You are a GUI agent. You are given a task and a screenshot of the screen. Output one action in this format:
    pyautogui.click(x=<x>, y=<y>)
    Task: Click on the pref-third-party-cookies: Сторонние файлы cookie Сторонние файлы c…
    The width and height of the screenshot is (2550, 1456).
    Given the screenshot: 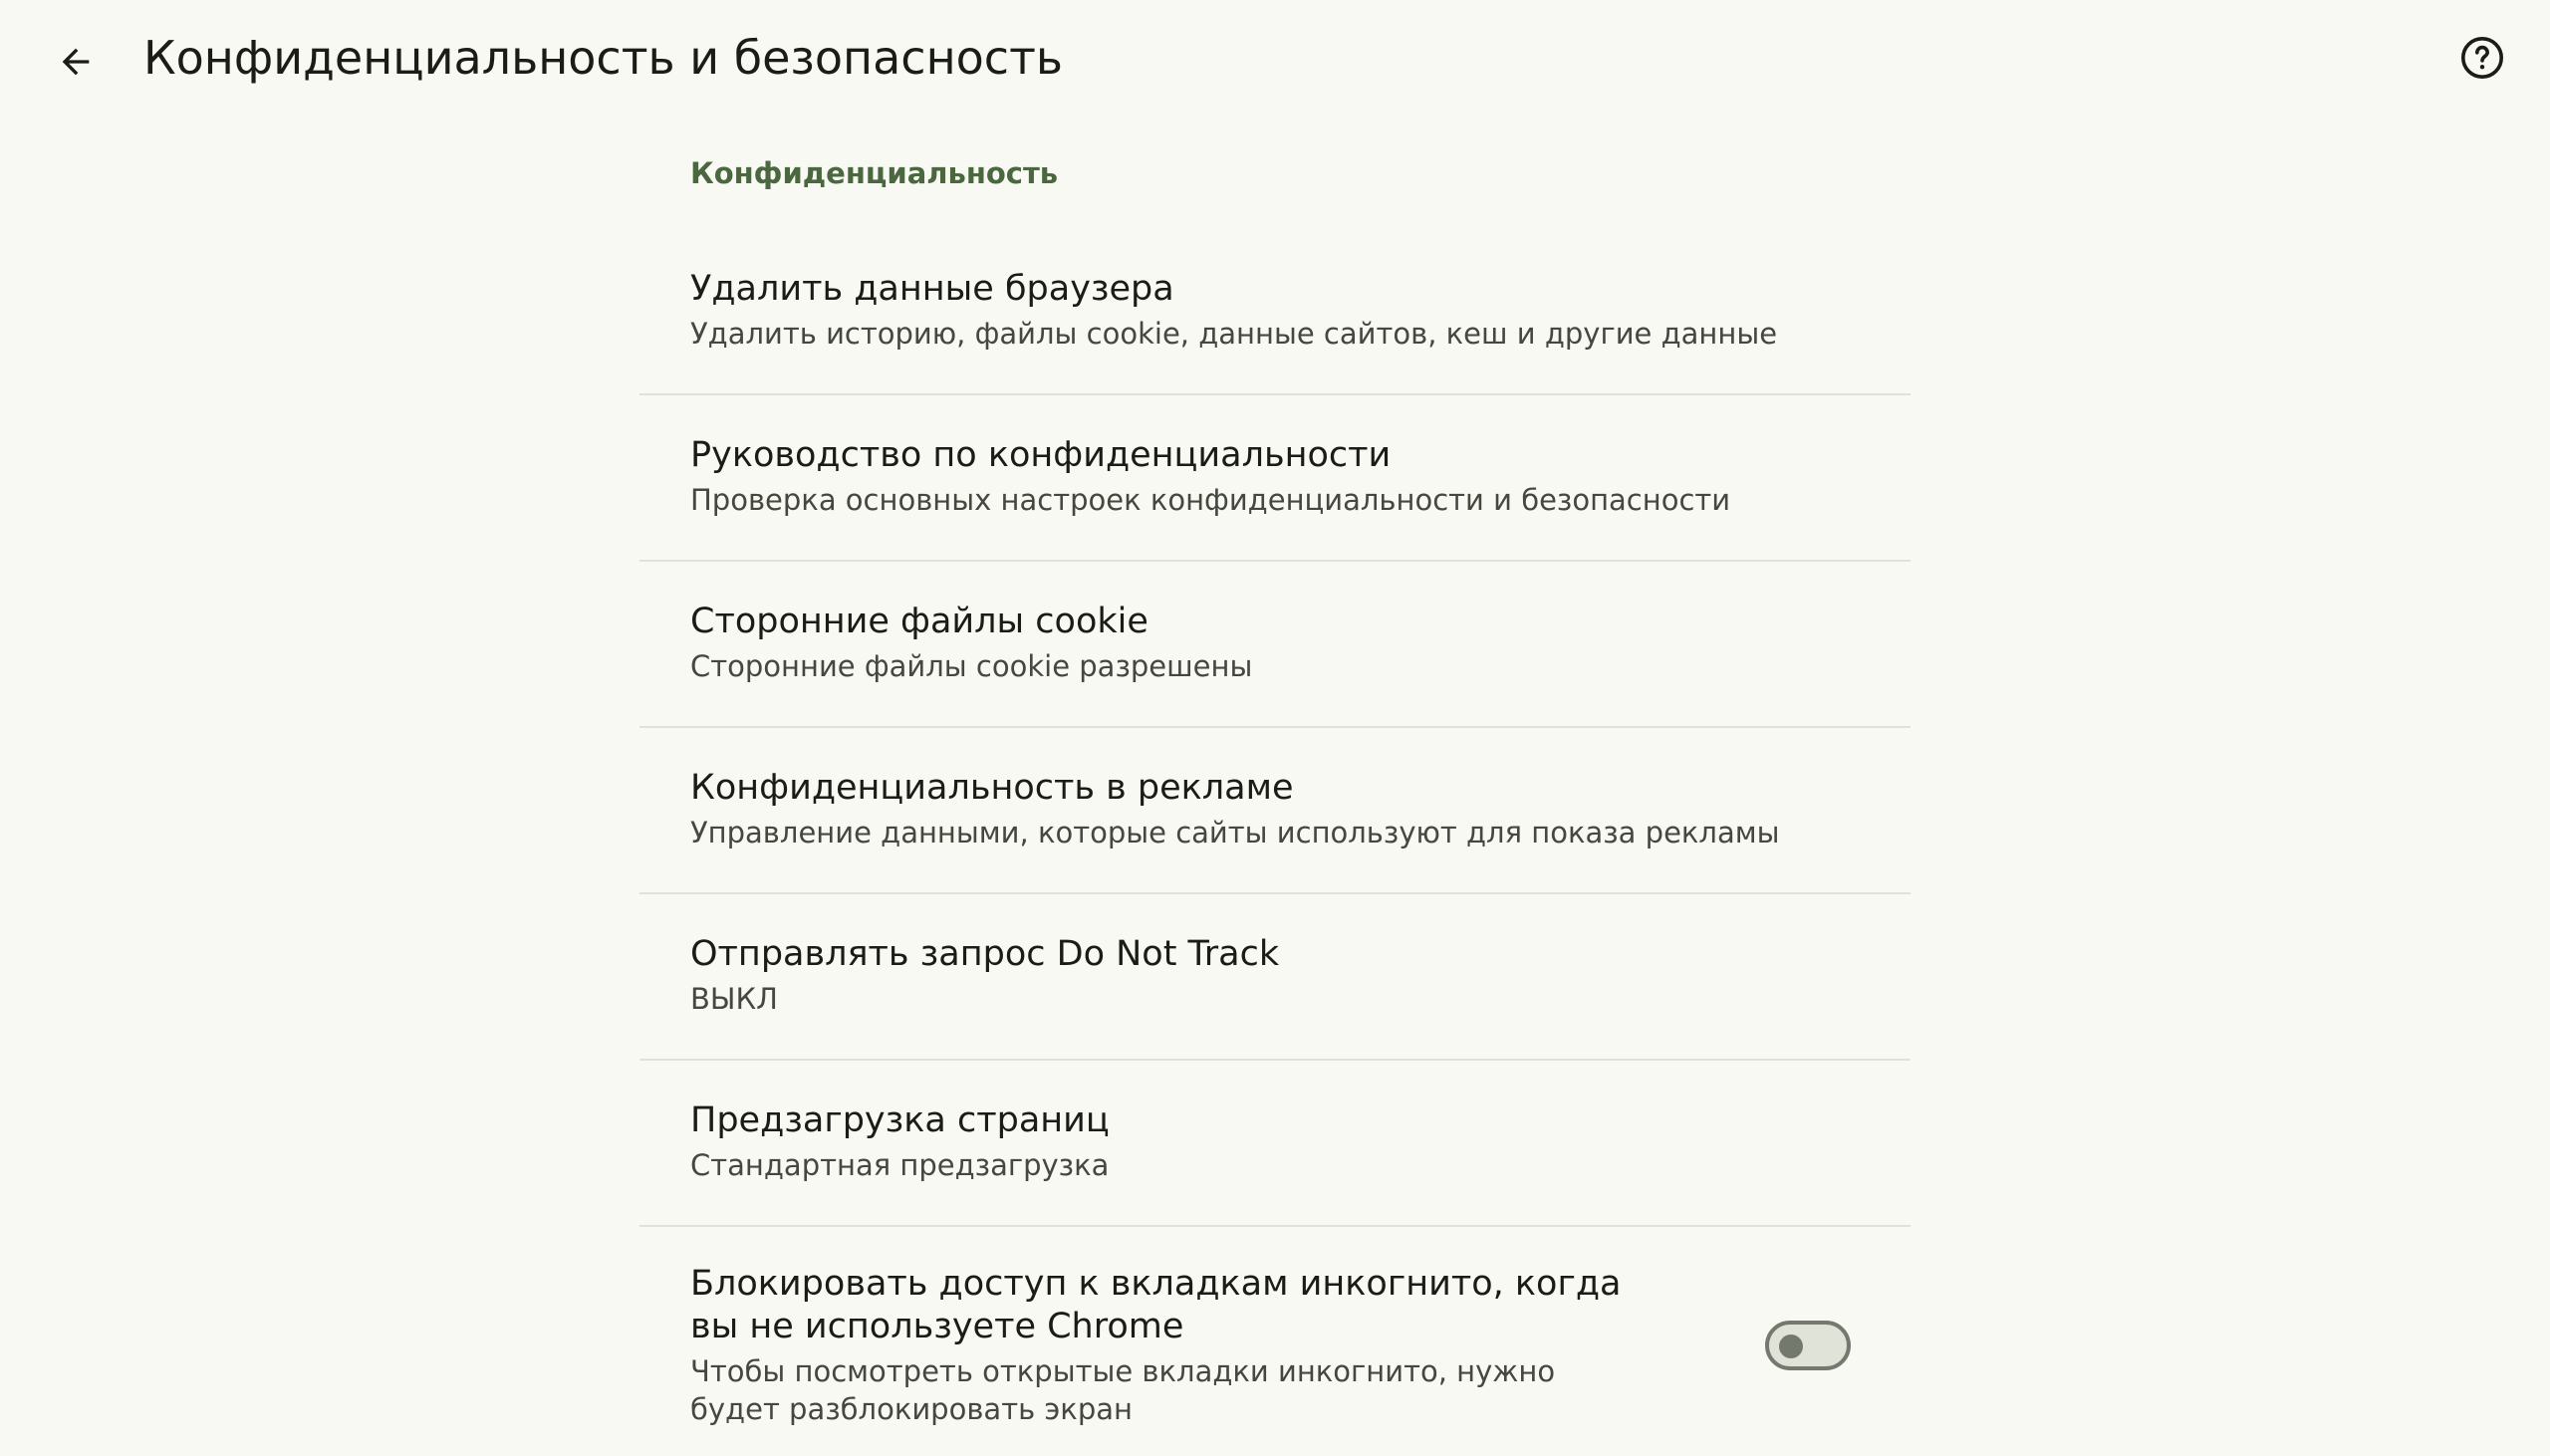 What is the action you would take?
    pyautogui.click(x=1275, y=644)
    